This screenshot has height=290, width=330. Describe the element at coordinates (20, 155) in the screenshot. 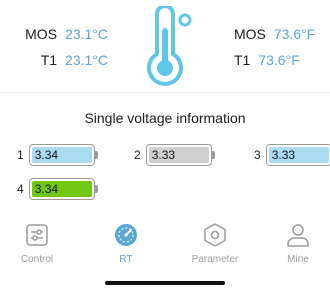

I see `cell-index: 1` at that location.